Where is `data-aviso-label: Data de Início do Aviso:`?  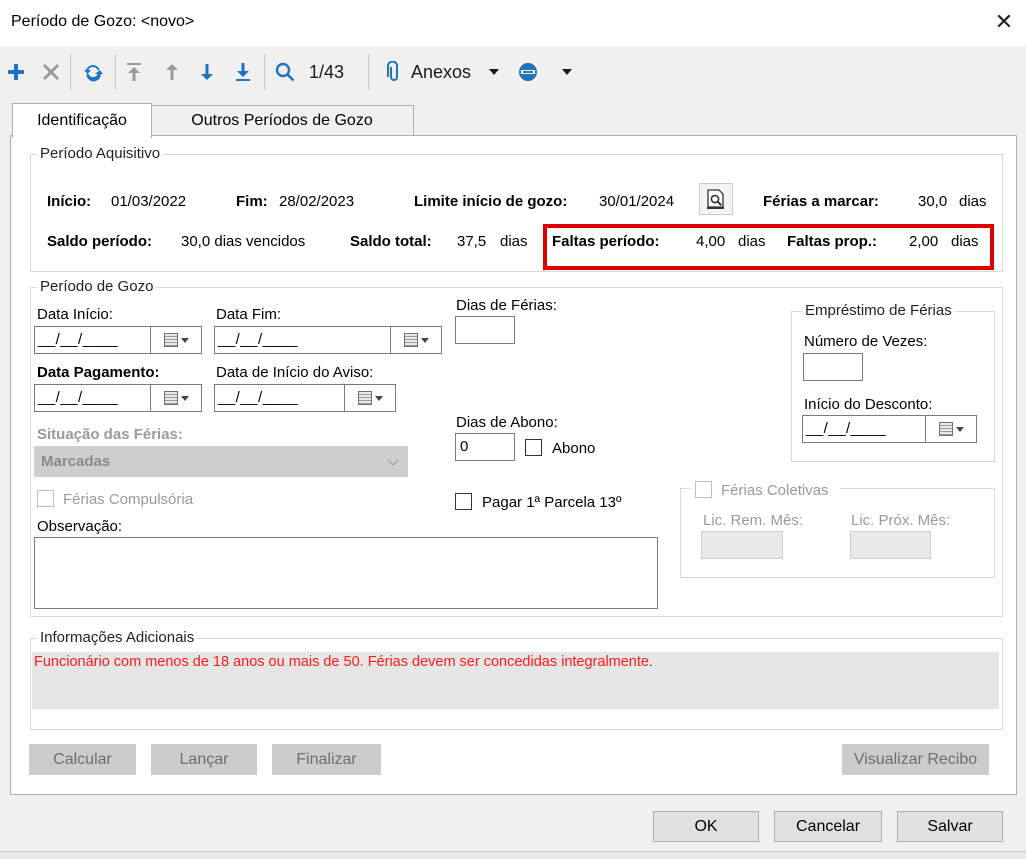
data-aviso-label: Data de Início do Aviso: is located at coordinates (295, 372).